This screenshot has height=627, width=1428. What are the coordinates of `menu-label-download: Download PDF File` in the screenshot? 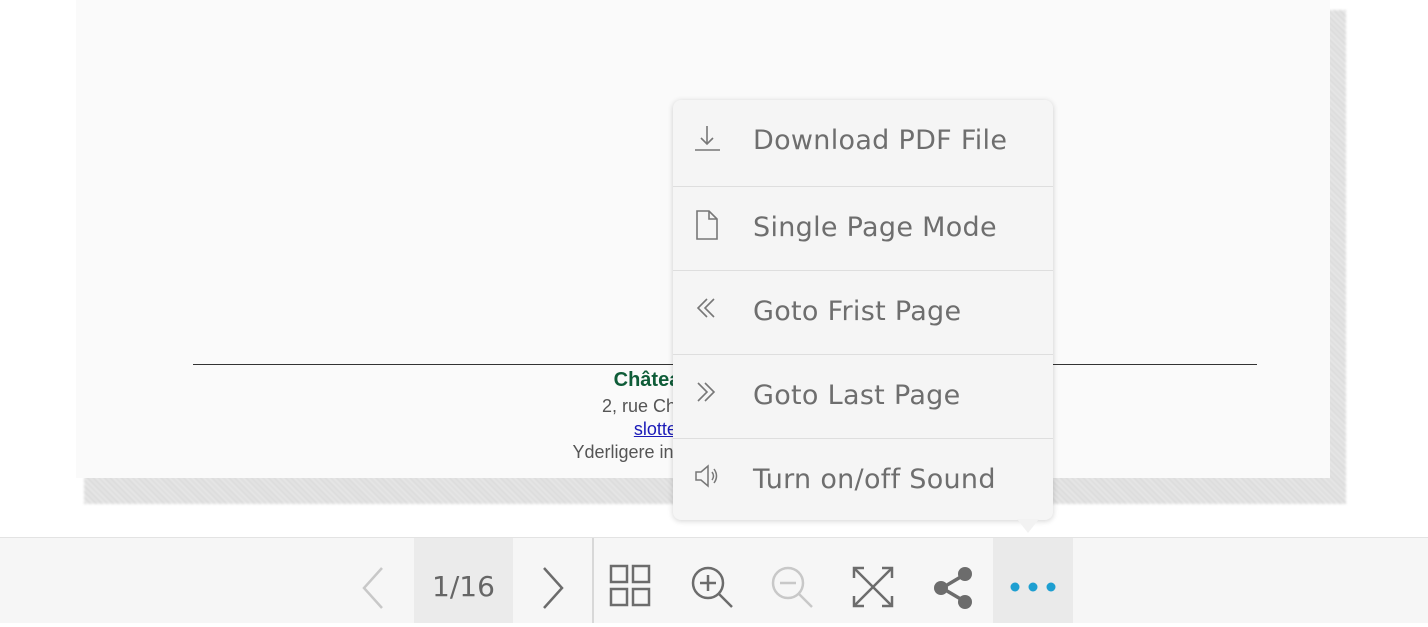 It's located at (880, 140).